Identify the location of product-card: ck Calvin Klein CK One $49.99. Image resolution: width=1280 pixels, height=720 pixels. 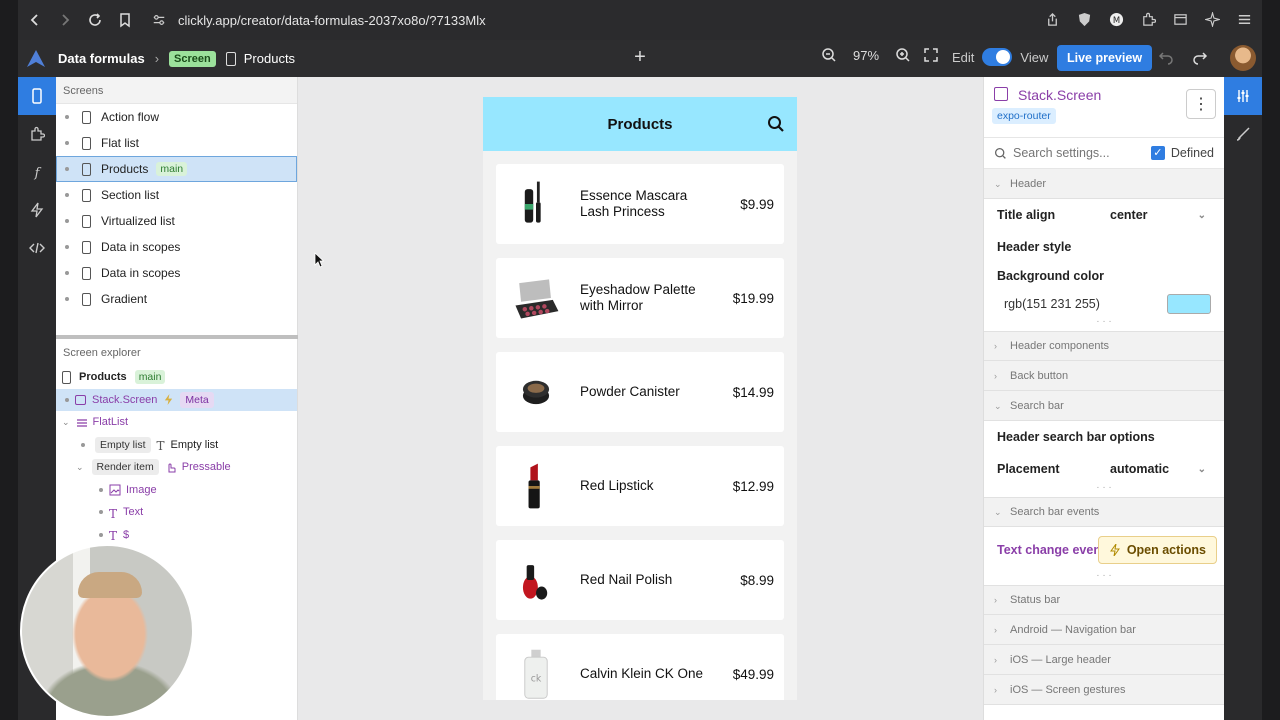
(640, 667).